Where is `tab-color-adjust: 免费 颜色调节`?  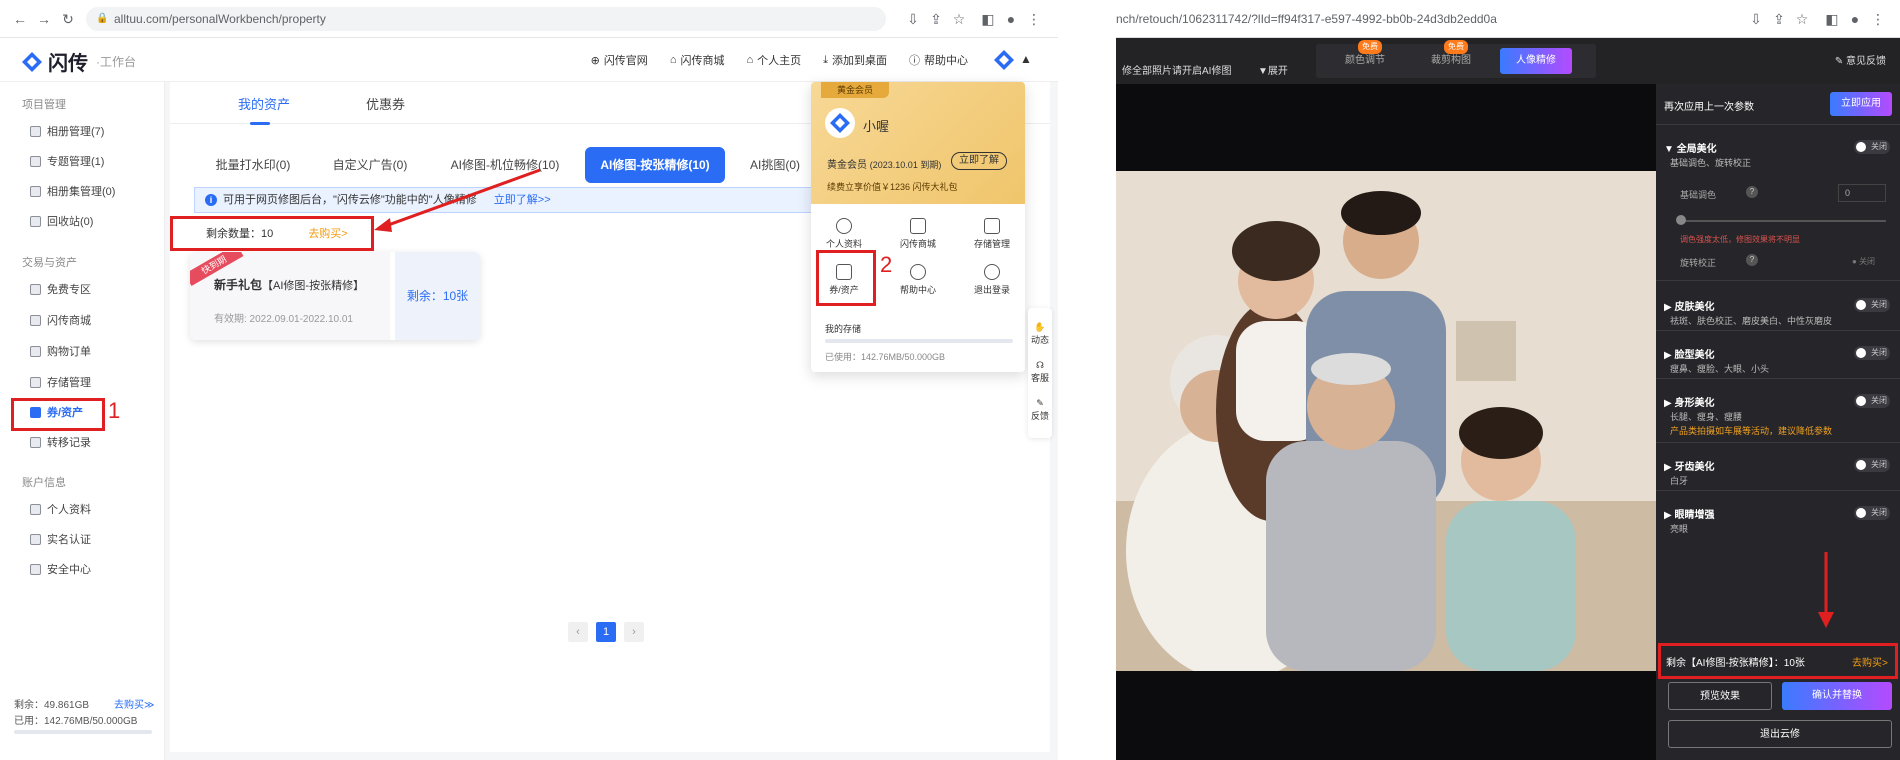 tab-color-adjust: 免费 颜色调节 is located at coordinates (1365, 57).